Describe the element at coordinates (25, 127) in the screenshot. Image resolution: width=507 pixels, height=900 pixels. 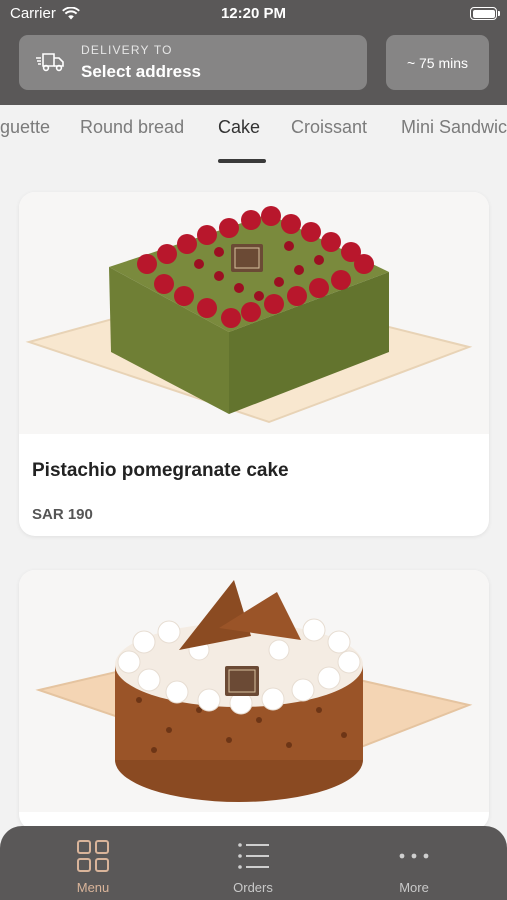
I see `tab-baguette: Baguette` at that location.